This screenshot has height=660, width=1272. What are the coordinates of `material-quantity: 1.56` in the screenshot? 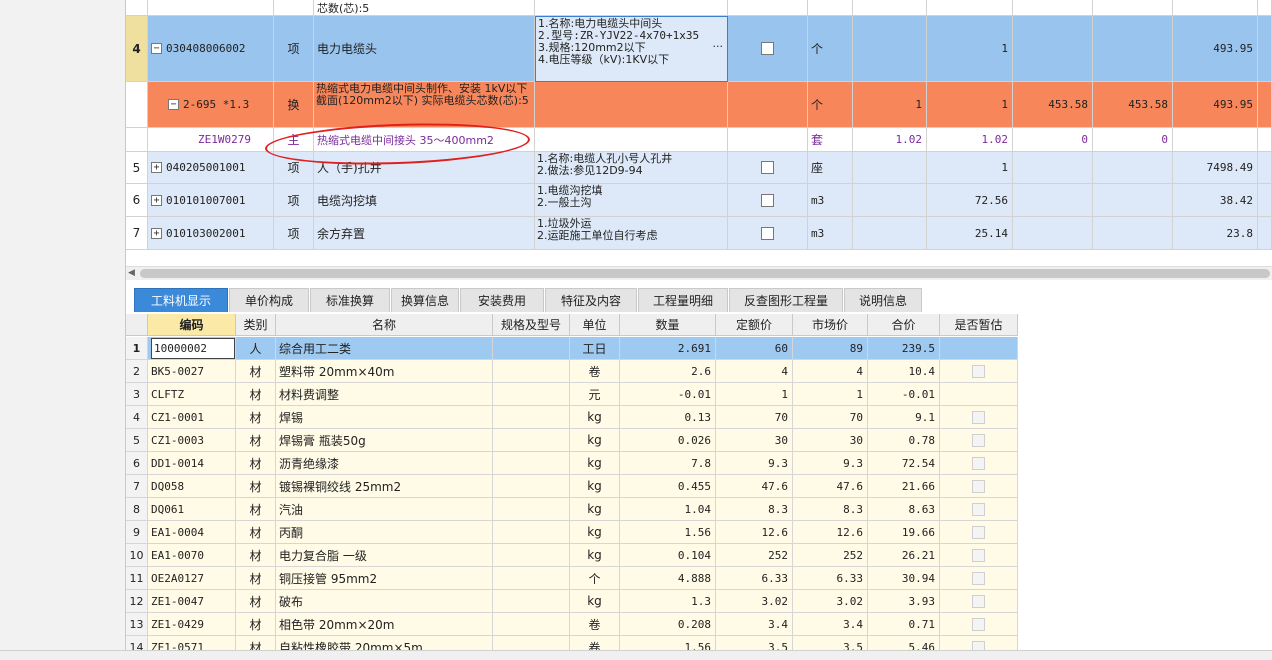 It's located at (668, 643).